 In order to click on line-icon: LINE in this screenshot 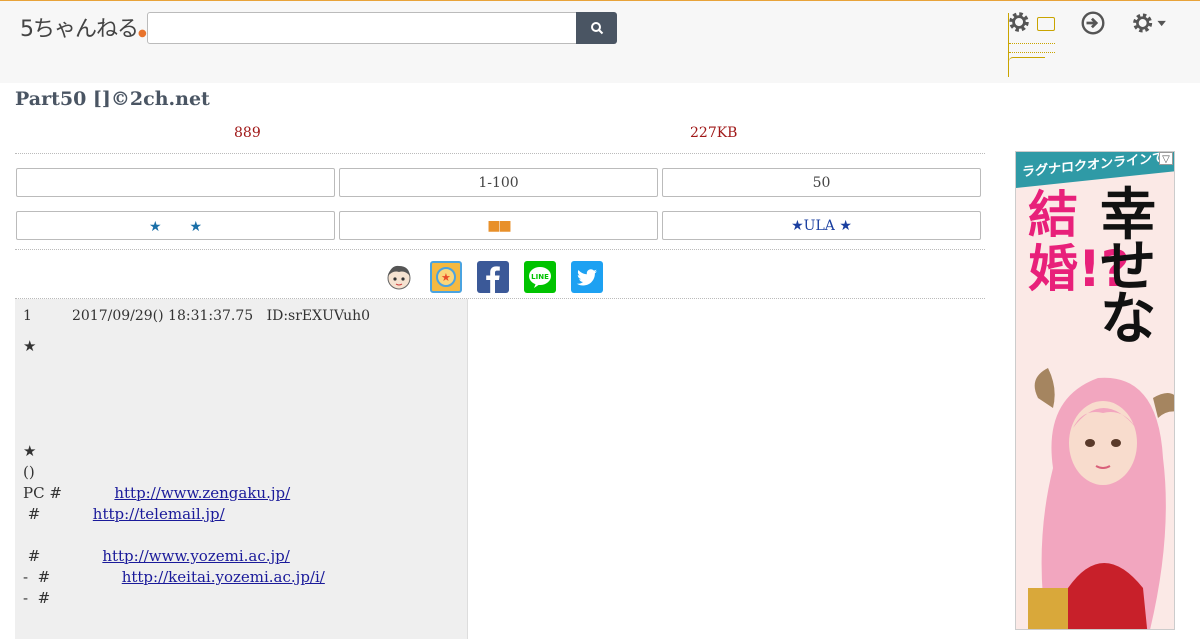, I will do `click(540, 277)`.